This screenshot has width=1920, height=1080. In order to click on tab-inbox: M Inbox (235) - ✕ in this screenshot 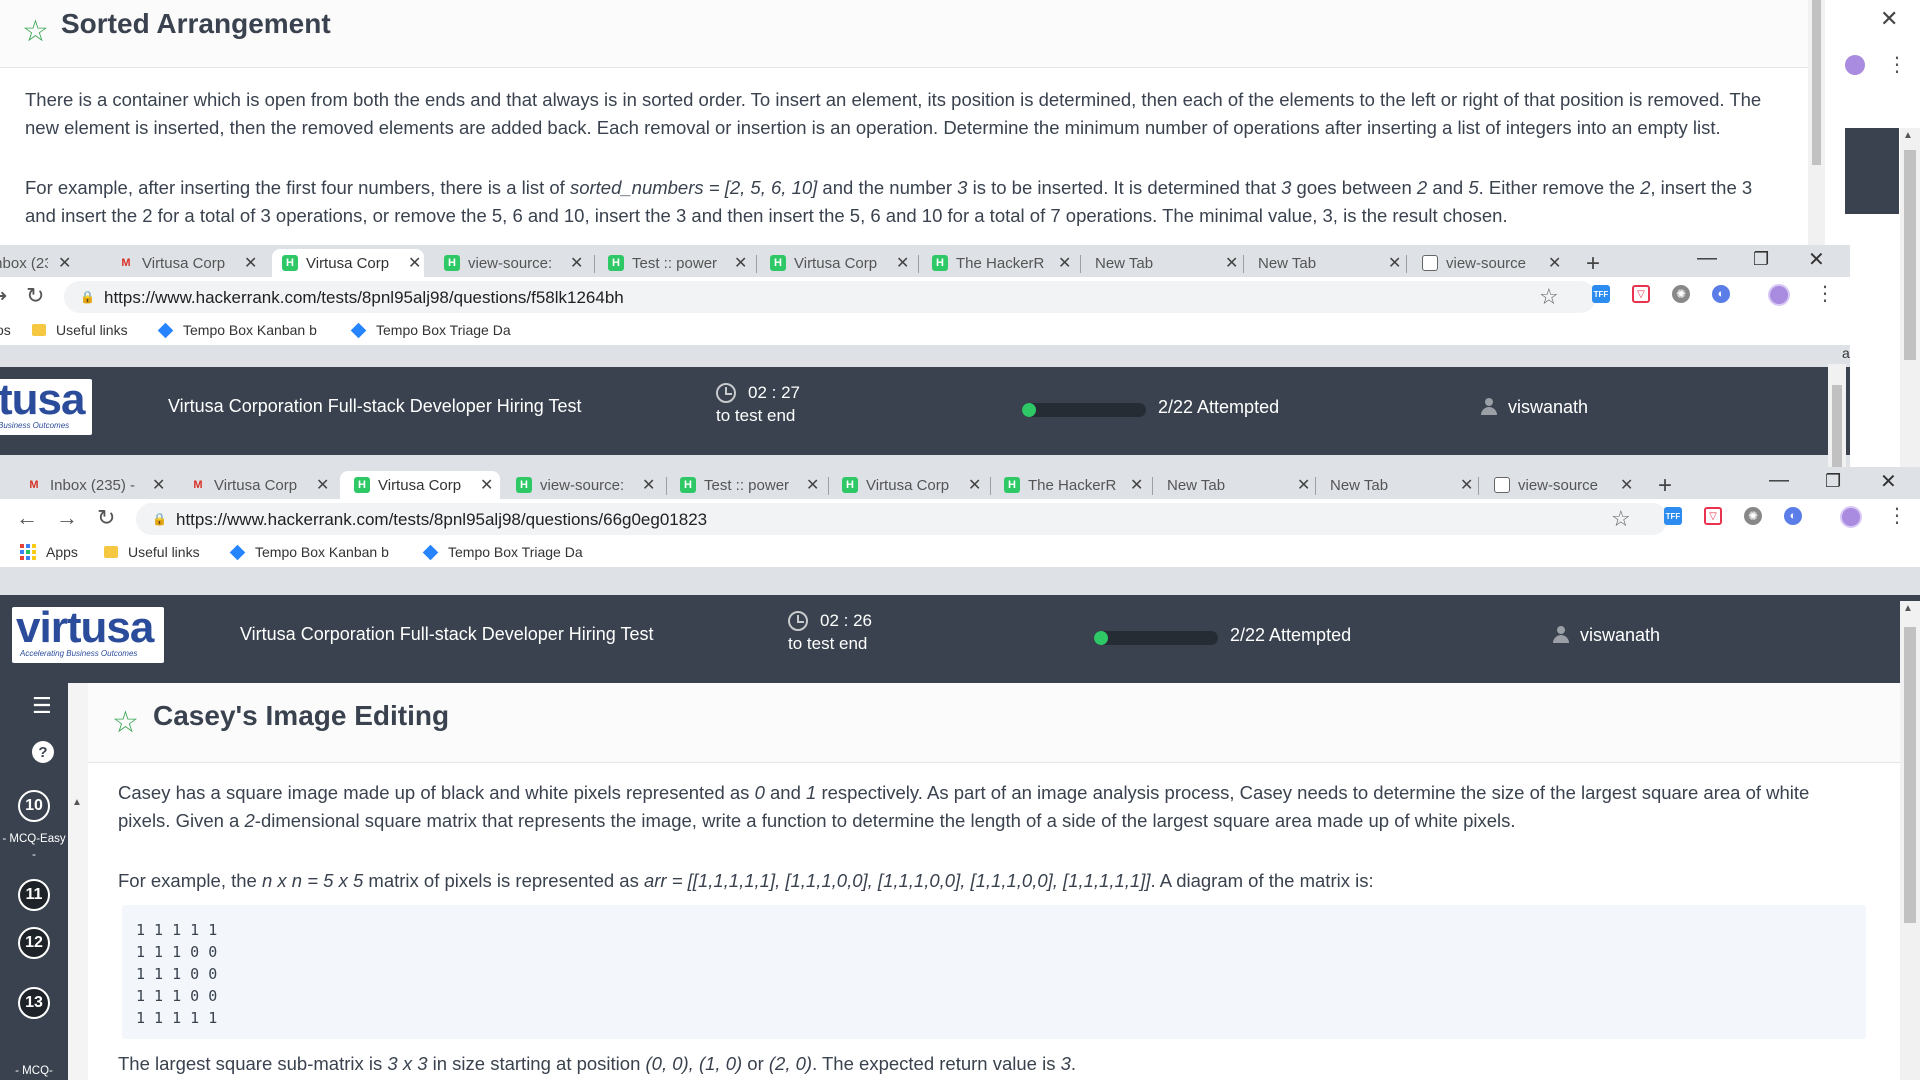, I will do `click(95, 485)`.